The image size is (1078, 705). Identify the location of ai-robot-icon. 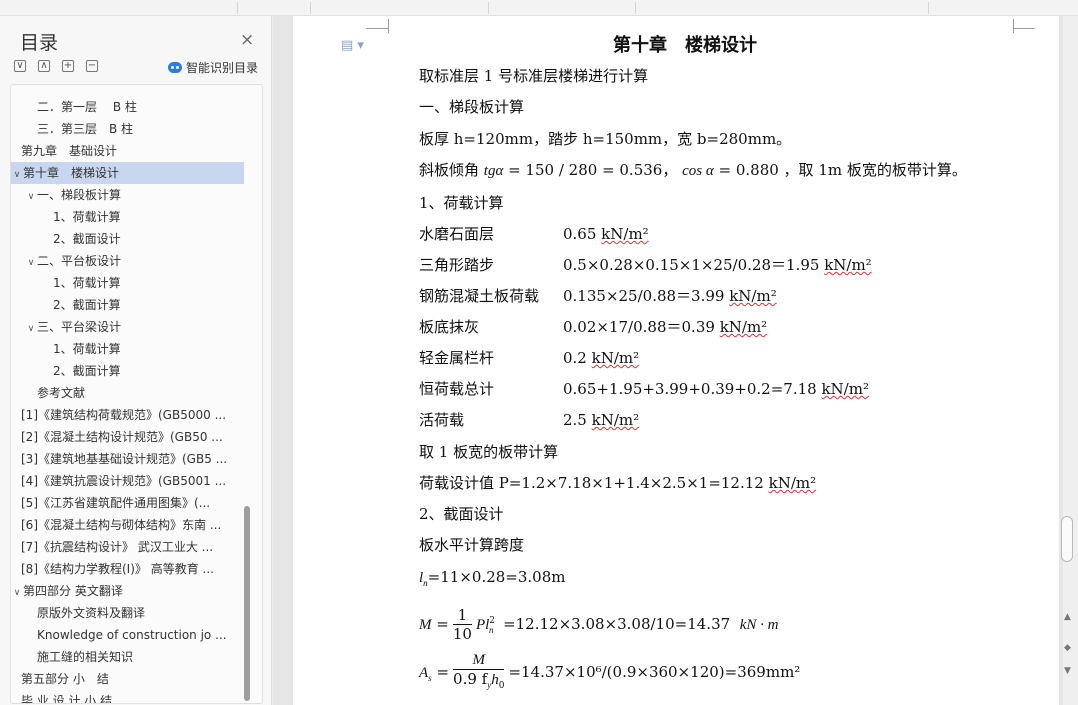
(175, 67).